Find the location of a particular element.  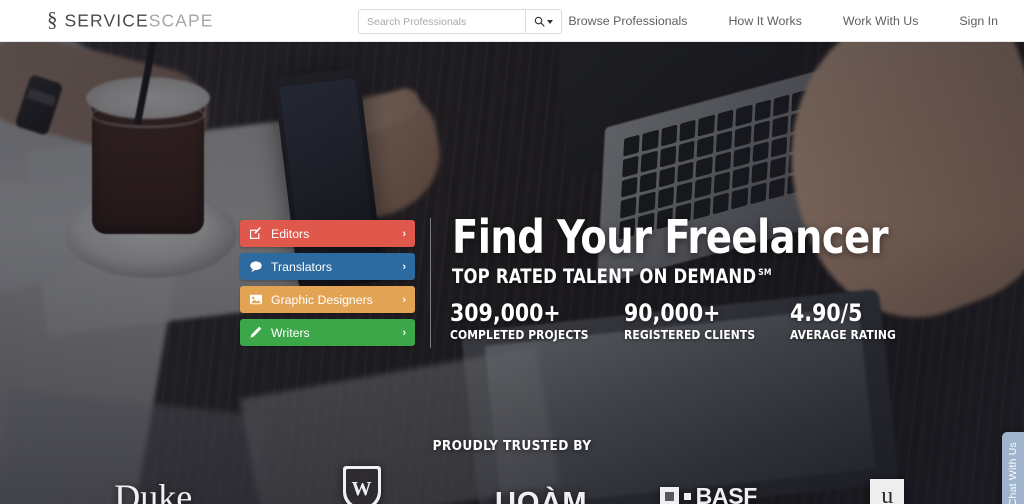

category-label-translators: Translators is located at coordinates (302, 266).